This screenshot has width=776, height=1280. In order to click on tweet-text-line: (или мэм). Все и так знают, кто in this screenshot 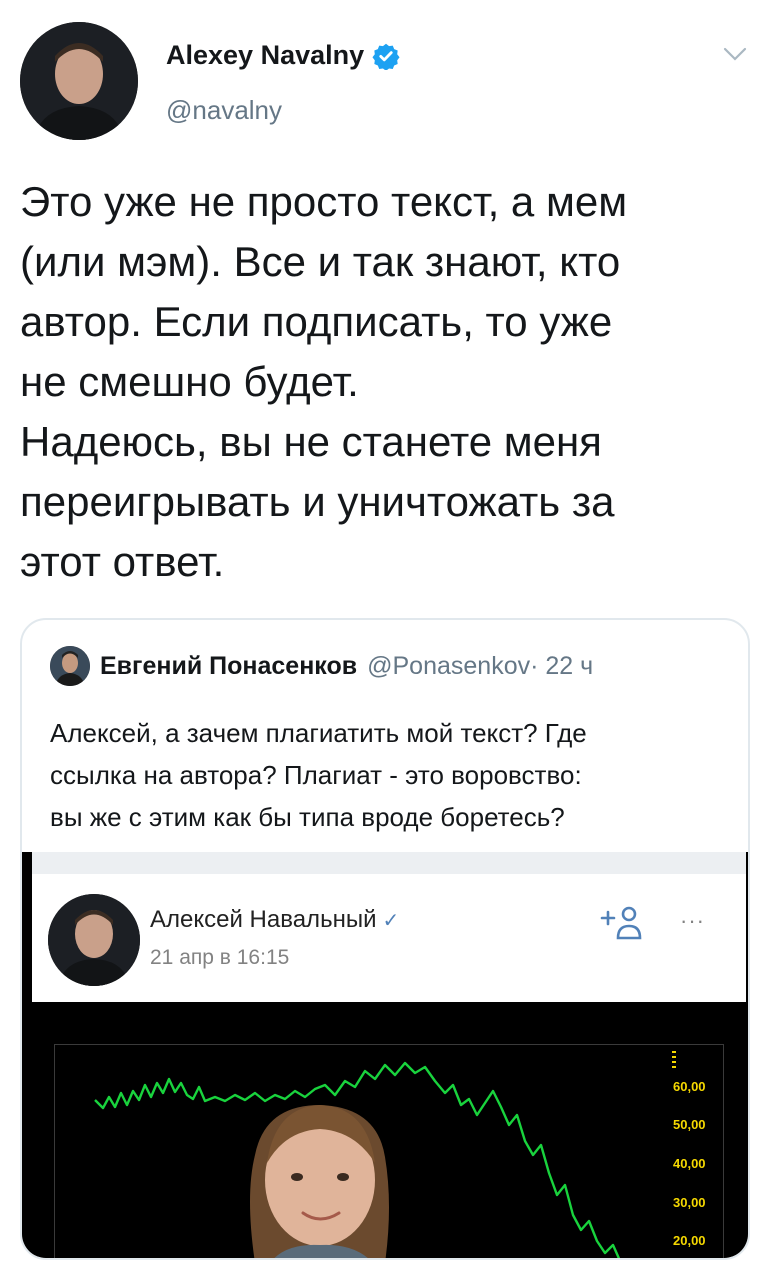, I will do `click(320, 261)`.